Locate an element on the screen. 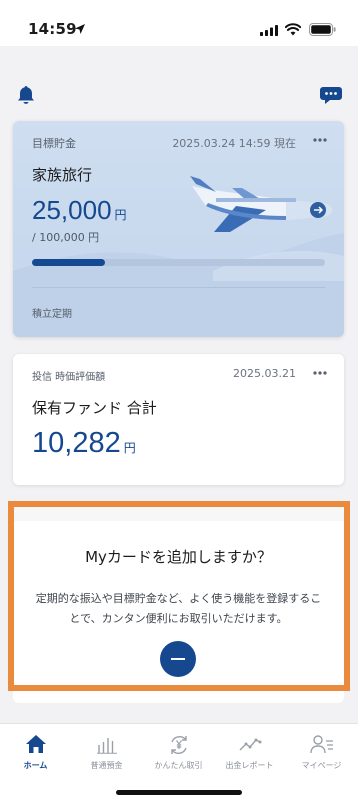 The image size is (358, 801). cellular-signal-icon is located at coordinates (269, 30).